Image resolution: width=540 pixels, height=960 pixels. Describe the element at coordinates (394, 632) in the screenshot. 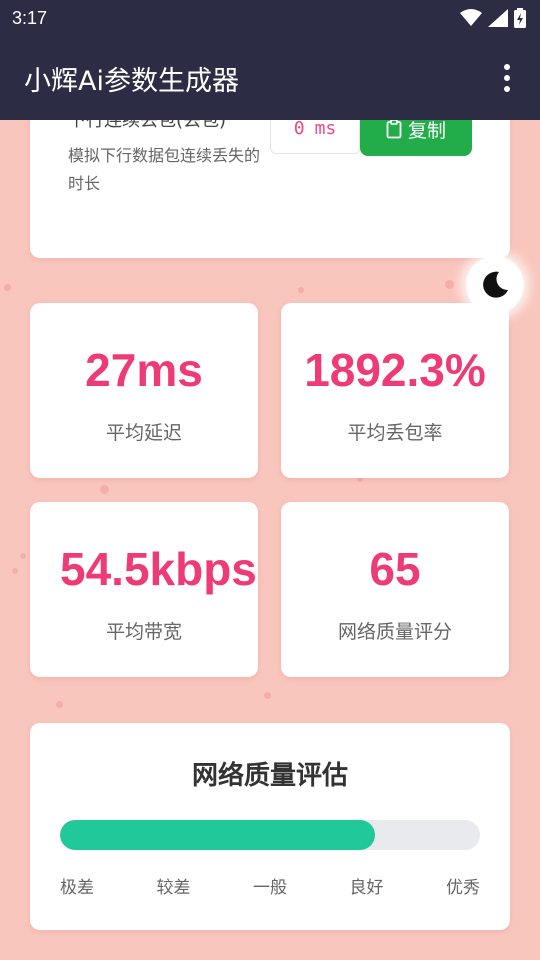

I see `stat-label: 网络质量评分` at that location.